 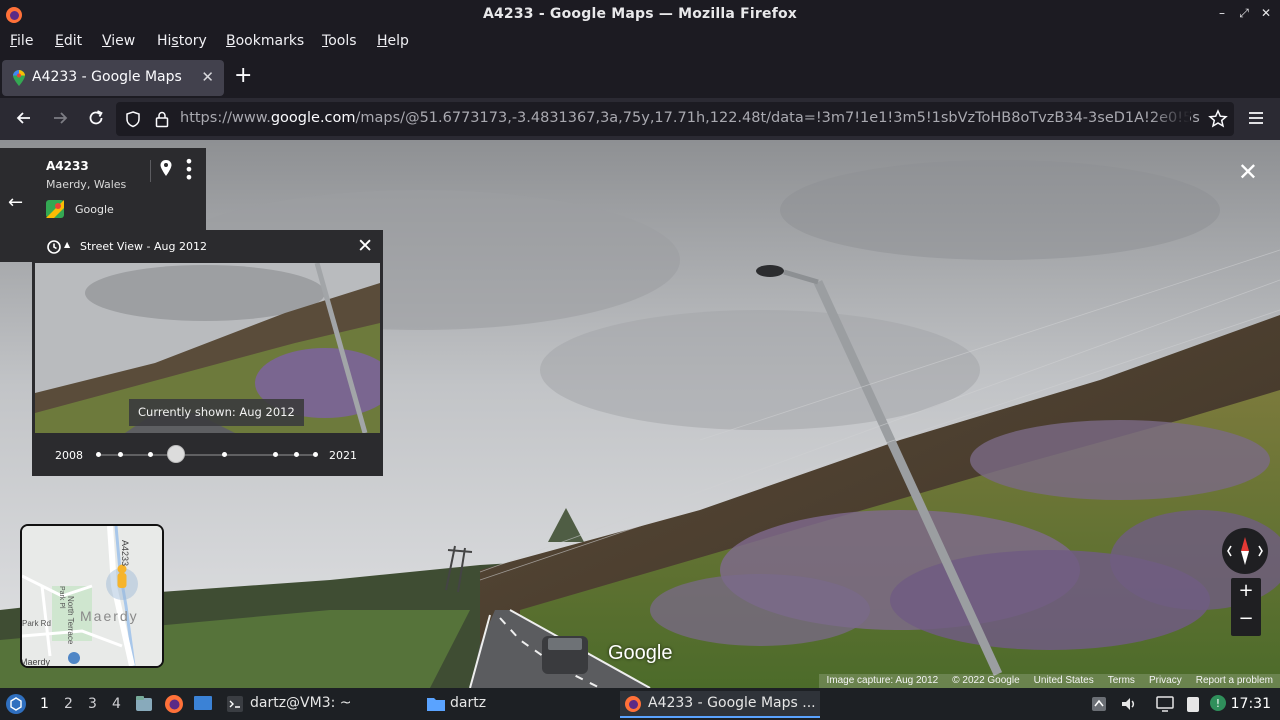 I want to click on desktop-launcher-icon, so click(x=203, y=704).